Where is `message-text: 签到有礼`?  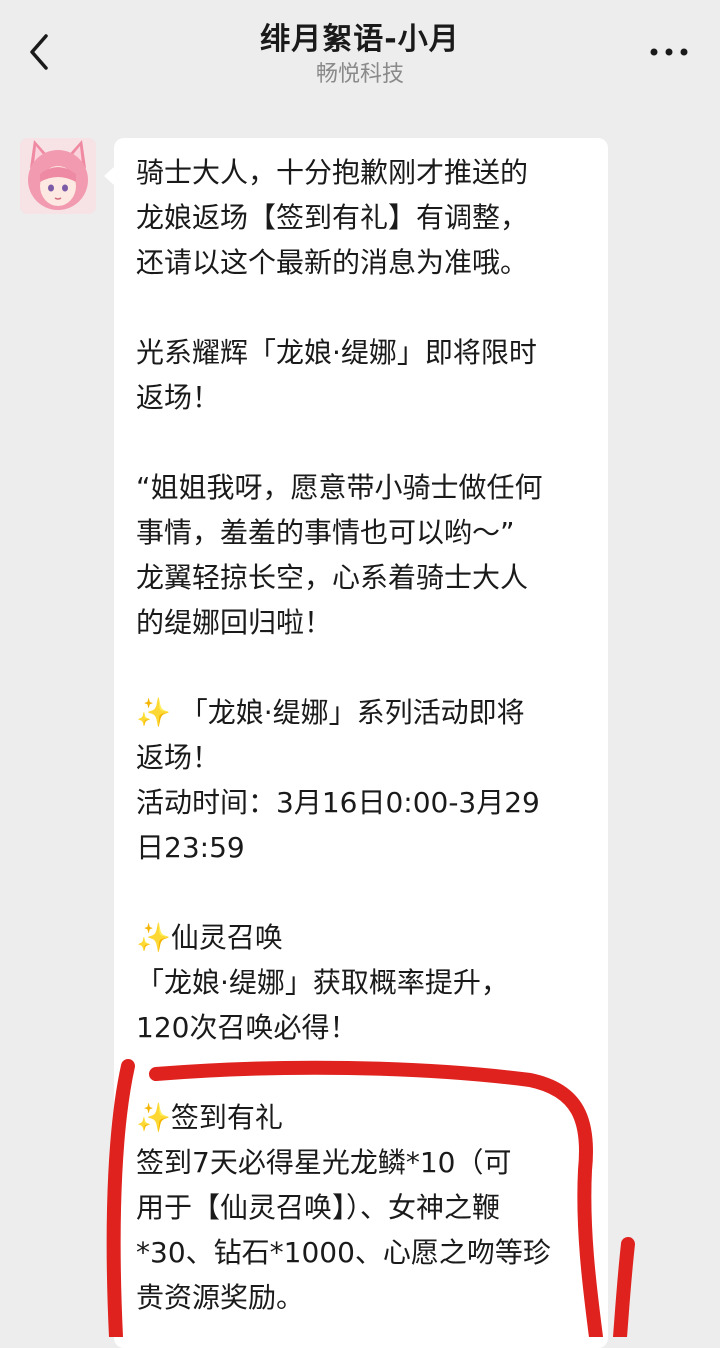 message-text: 签到有礼 is located at coordinates (226, 1117).